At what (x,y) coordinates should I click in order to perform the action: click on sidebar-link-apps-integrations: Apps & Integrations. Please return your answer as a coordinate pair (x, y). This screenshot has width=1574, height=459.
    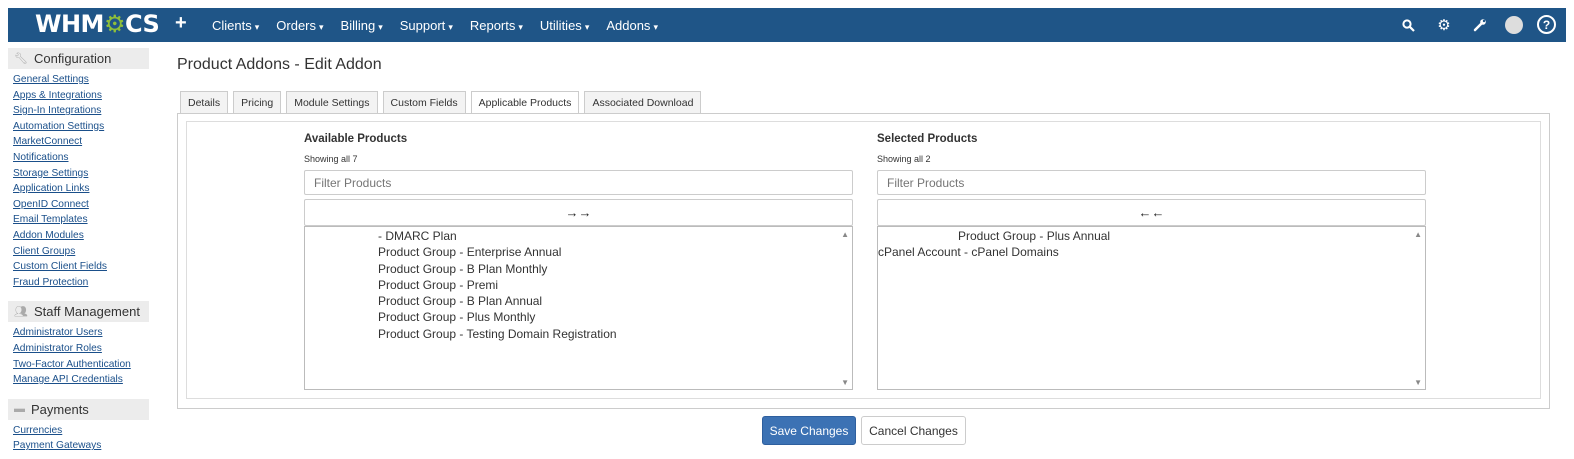
    Looking at the image, I should click on (81, 96).